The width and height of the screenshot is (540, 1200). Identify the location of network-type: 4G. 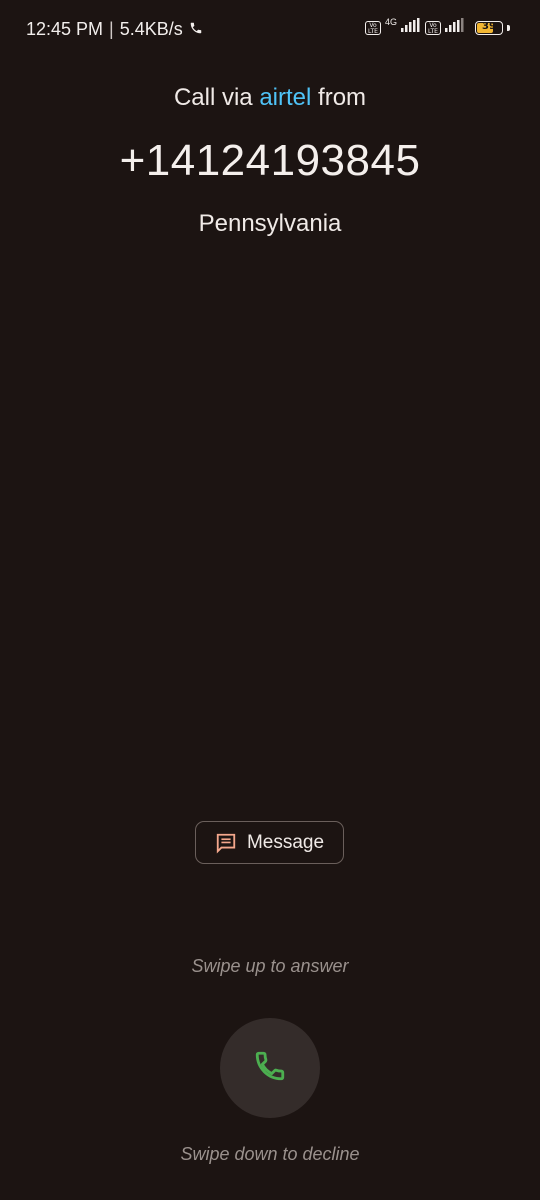
(390, 22).